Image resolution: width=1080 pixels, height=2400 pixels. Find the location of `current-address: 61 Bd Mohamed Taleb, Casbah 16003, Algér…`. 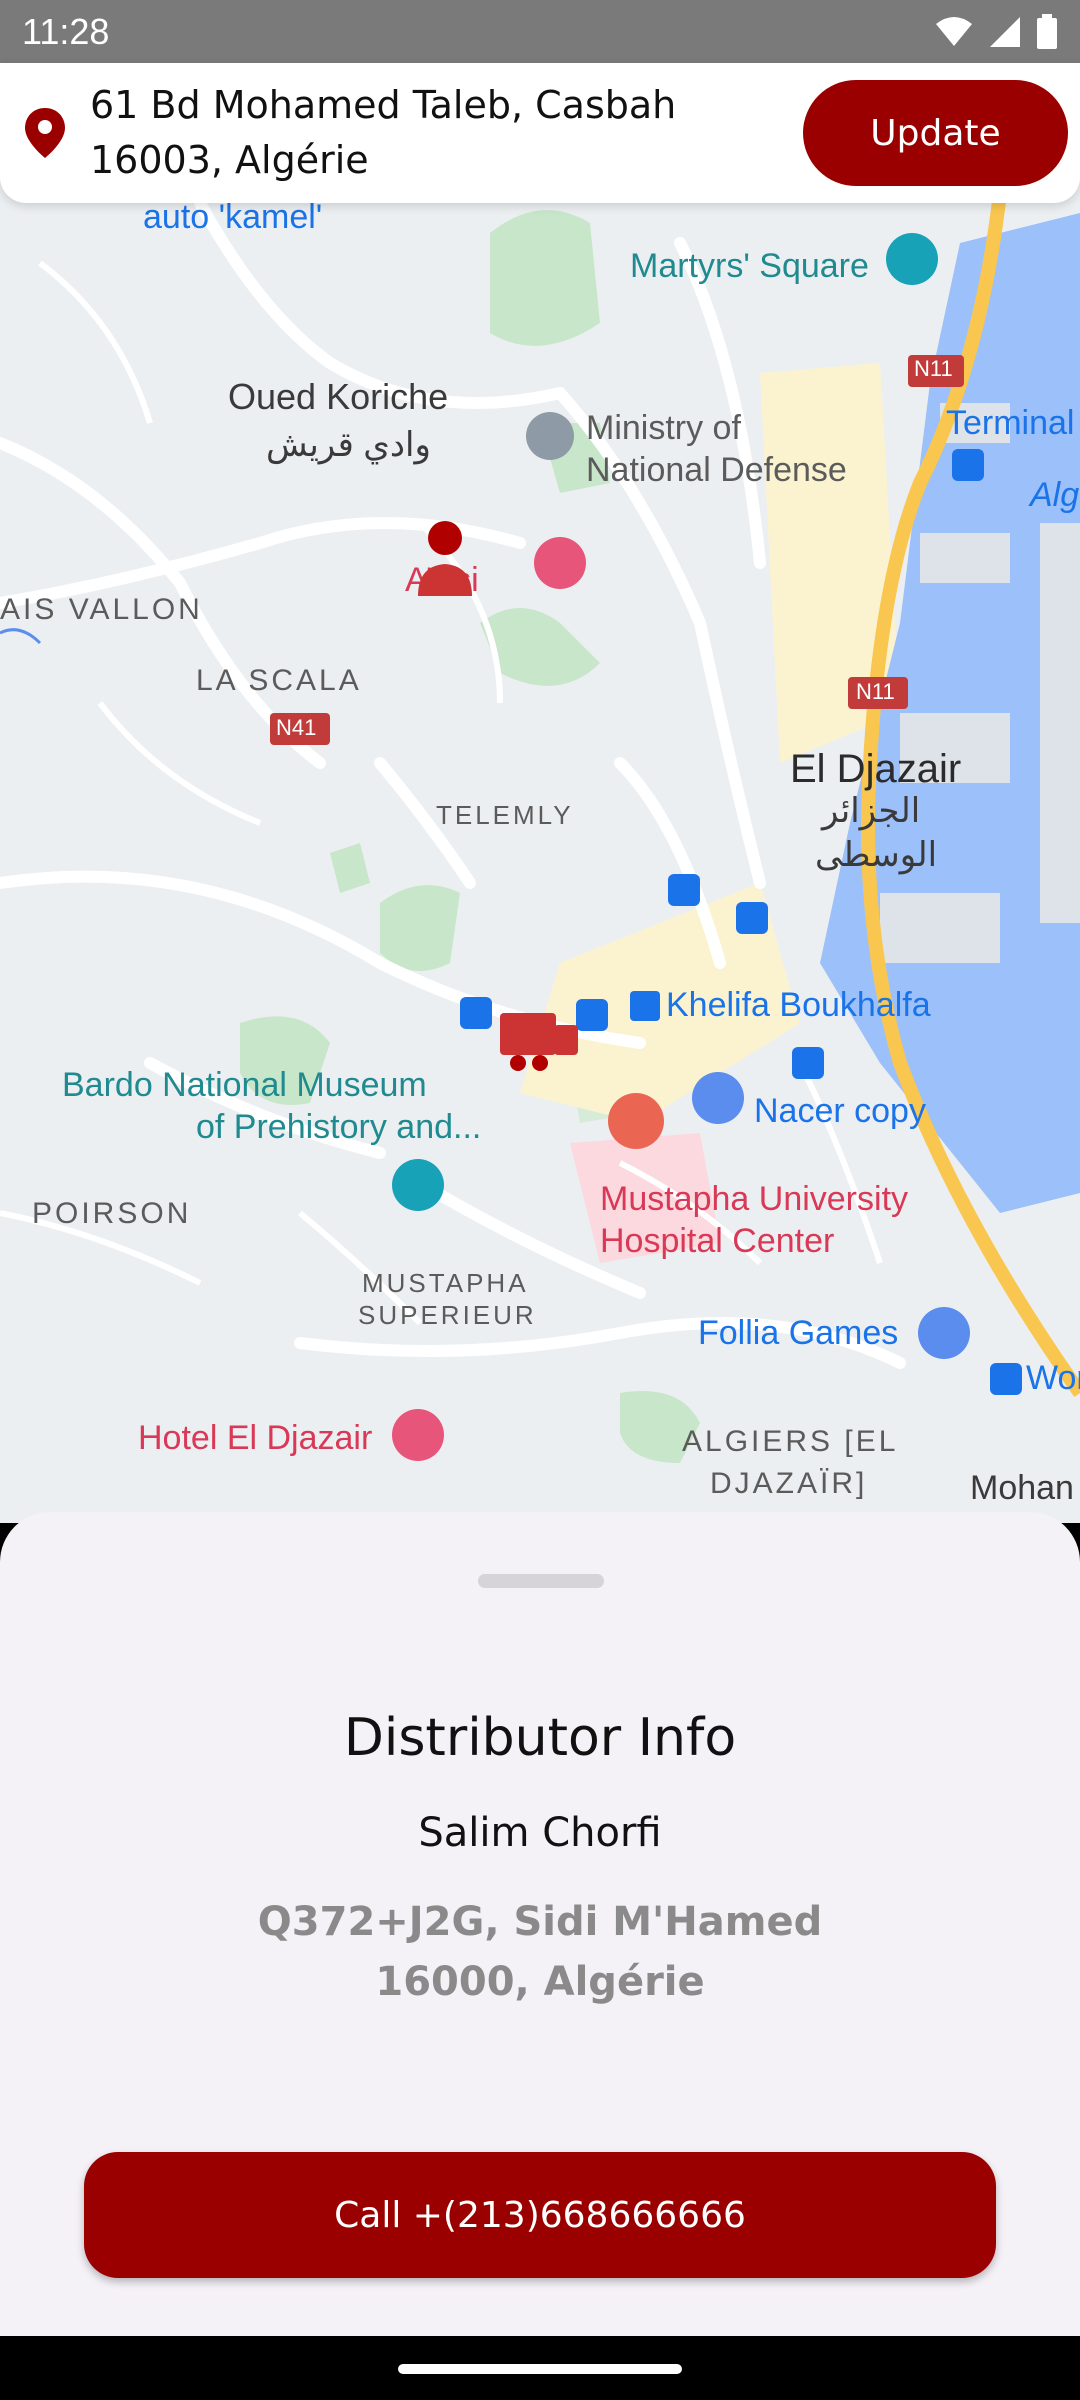

current-address: 61 Bd Mohamed Taleb, Casbah 16003, Algér… is located at coordinates (383, 132).